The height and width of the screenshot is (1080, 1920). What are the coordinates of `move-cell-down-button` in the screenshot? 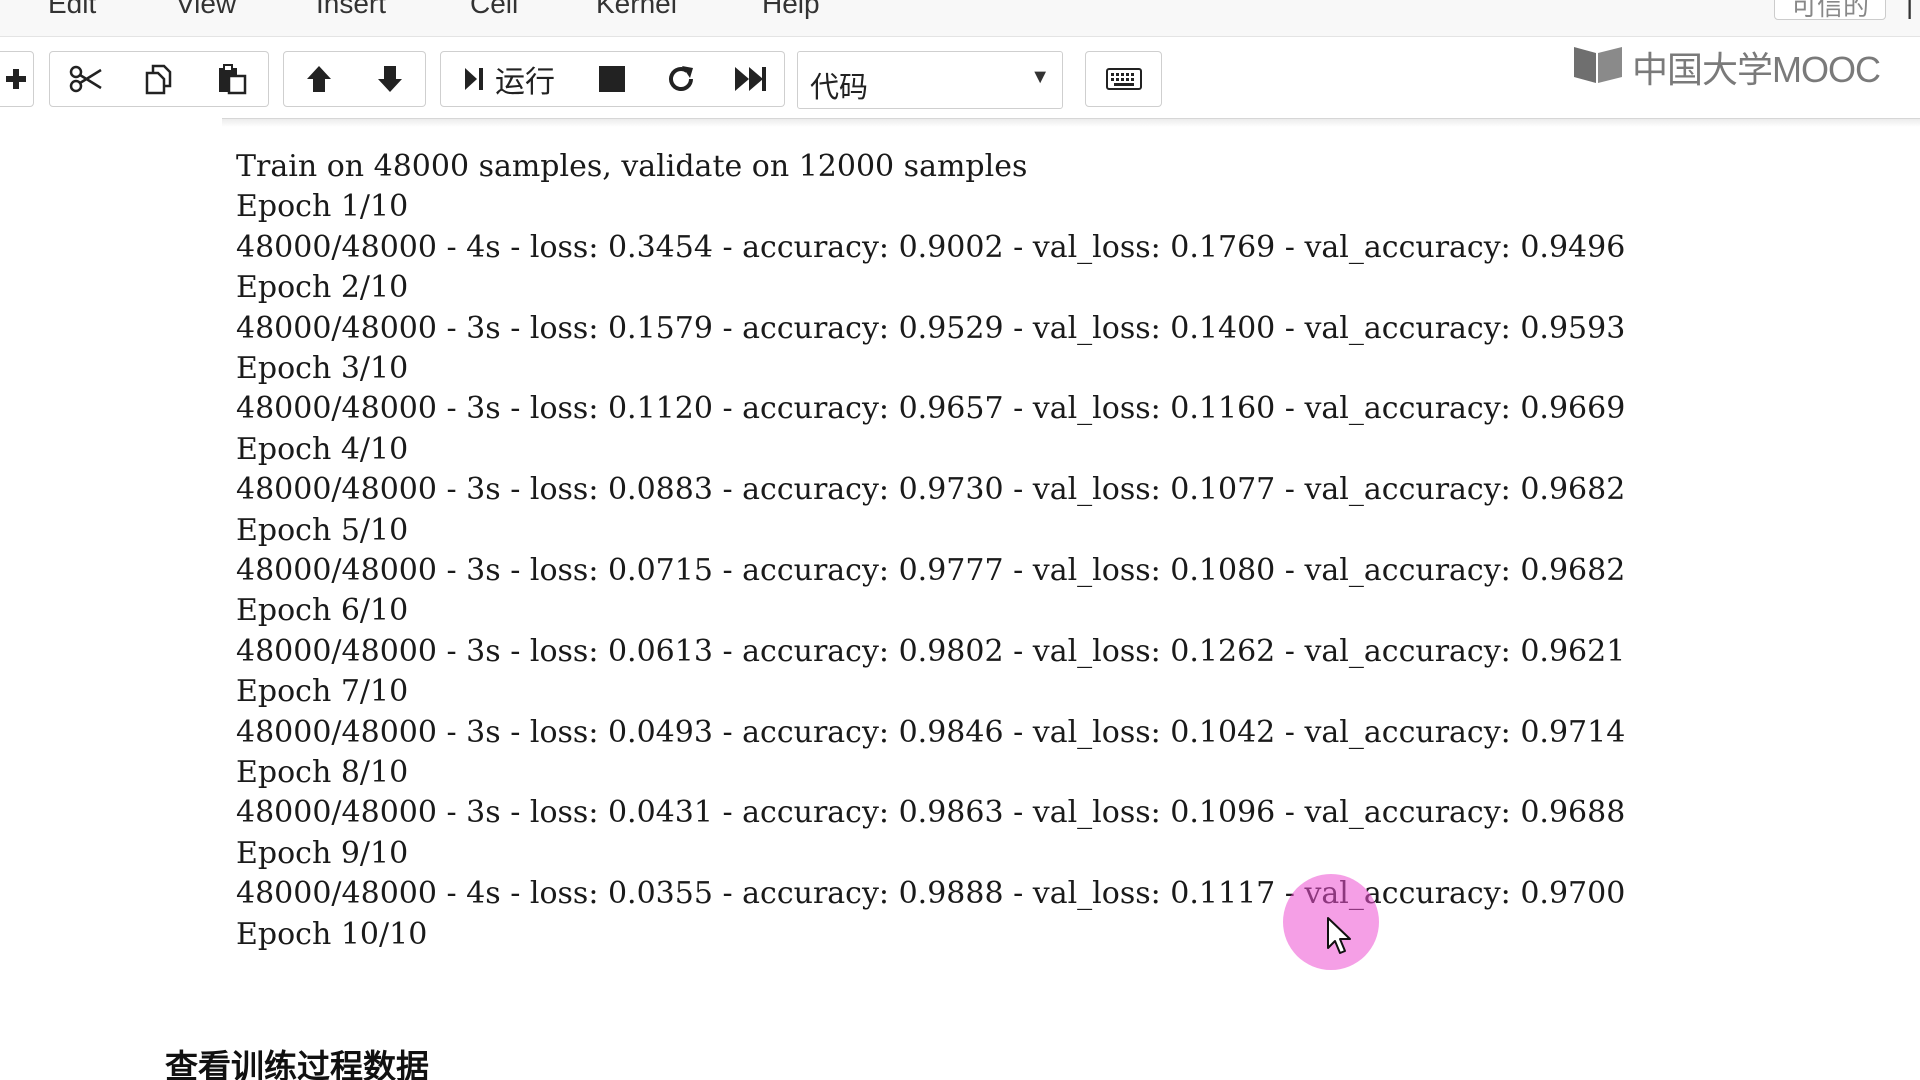 It's located at (390, 79).